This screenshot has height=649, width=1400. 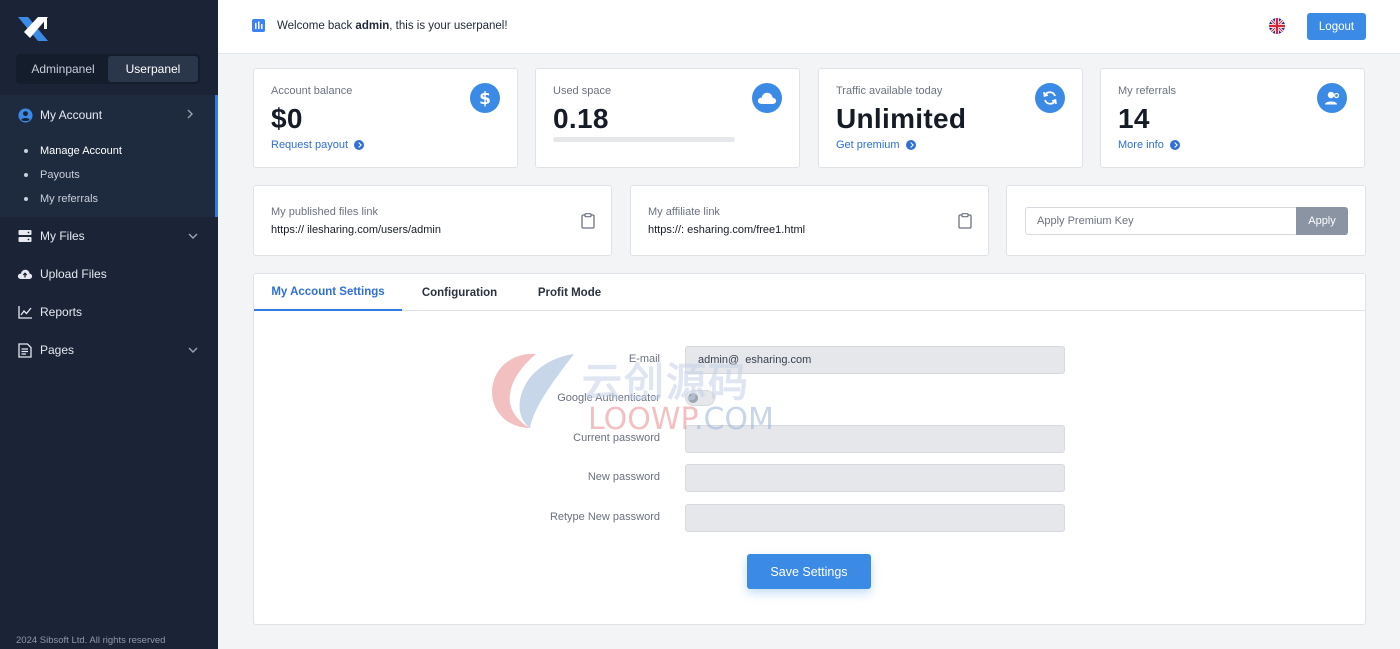 What do you see at coordinates (91, 640) in the screenshot?
I see `copyright-footer: 2024 Sibsoft Ltd. All rights reserved` at bounding box center [91, 640].